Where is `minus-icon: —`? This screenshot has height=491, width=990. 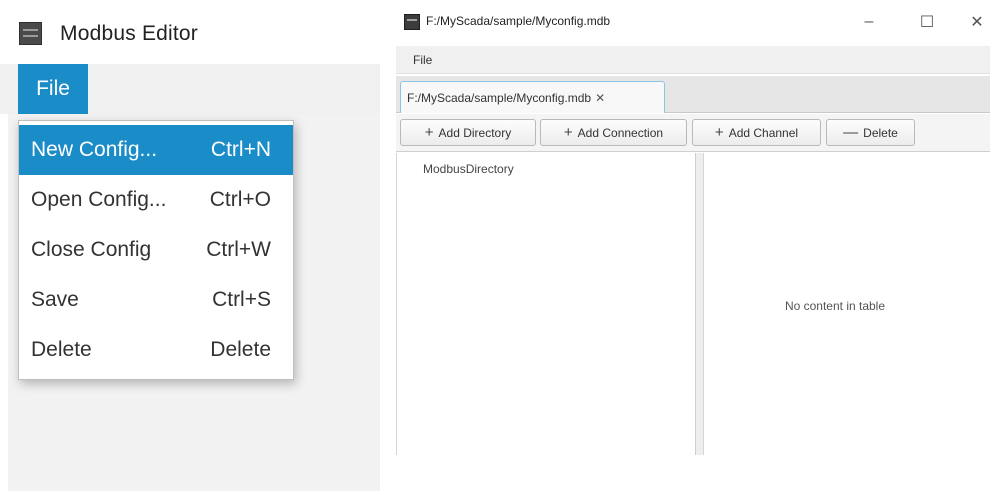
minus-icon: — is located at coordinates (851, 132).